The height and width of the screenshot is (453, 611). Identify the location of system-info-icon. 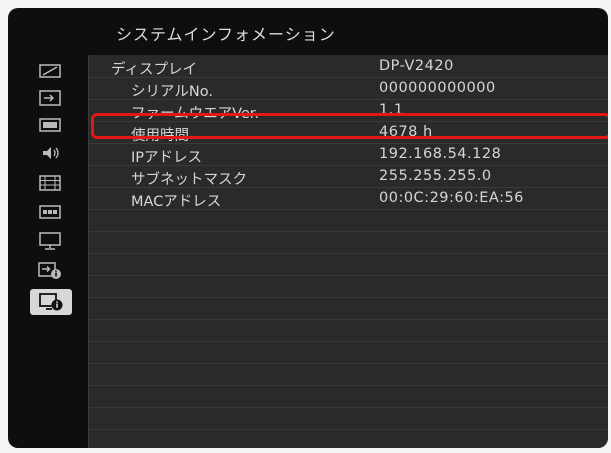
(51, 302).